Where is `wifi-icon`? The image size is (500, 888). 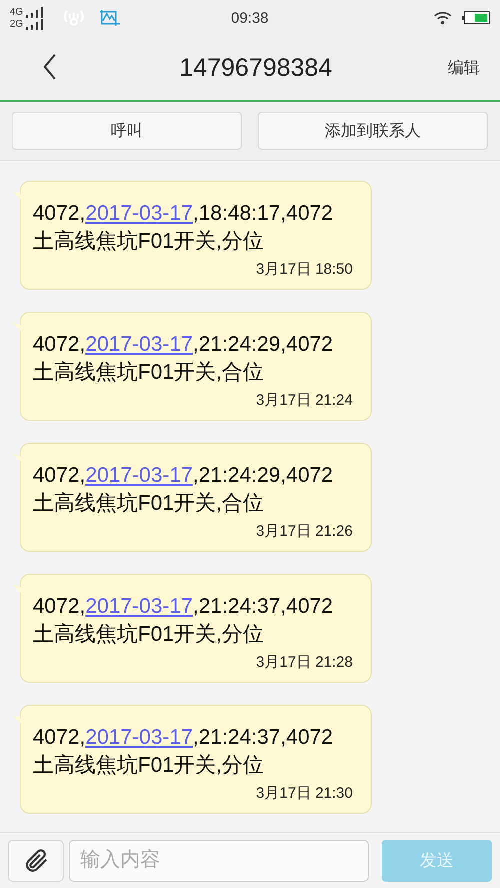 wifi-icon is located at coordinates (443, 18).